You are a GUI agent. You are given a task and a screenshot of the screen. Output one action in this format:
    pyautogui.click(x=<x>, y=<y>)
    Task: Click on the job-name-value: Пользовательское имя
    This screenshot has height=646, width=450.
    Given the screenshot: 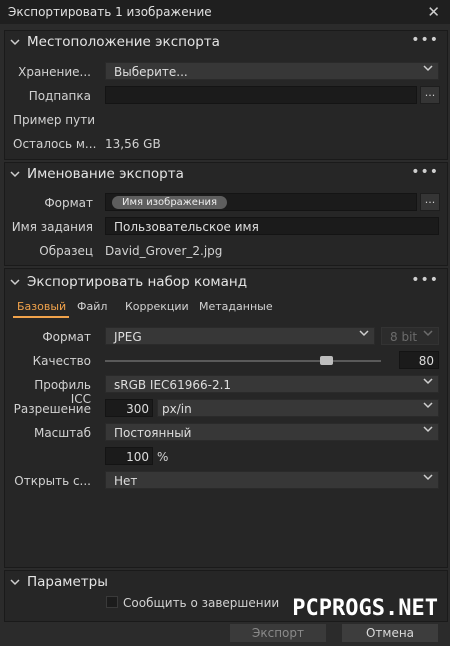 What is the action you would take?
    pyautogui.click(x=186, y=227)
    